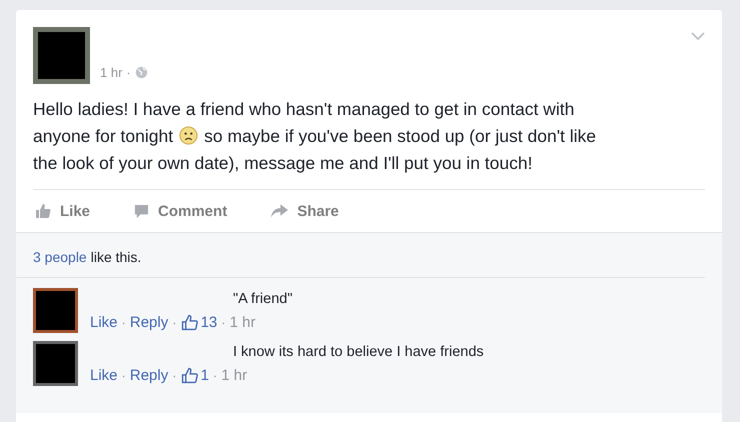  What do you see at coordinates (62, 211) in the screenshot?
I see `like-button: Like` at bounding box center [62, 211].